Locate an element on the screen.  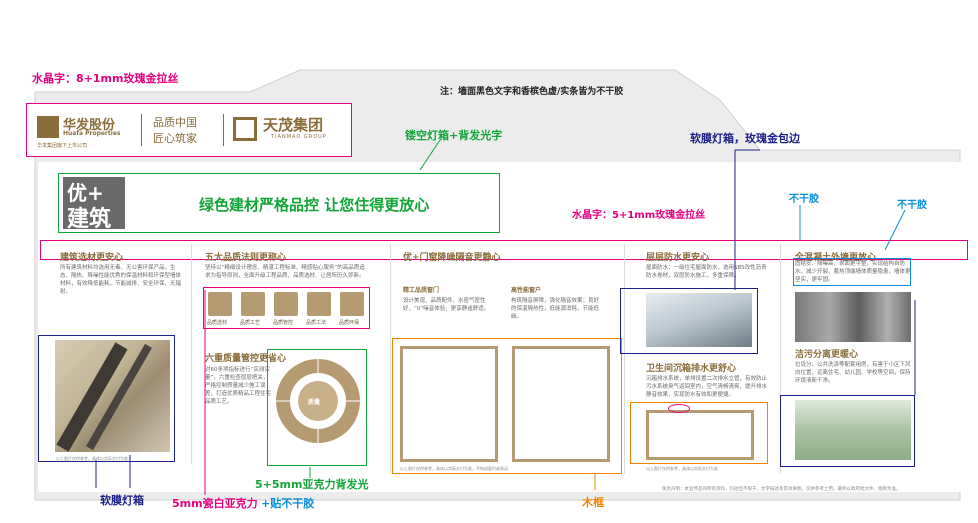
annotation-acrylic-white: 5mm瓷白亚克力 is located at coordinates (215, 503).